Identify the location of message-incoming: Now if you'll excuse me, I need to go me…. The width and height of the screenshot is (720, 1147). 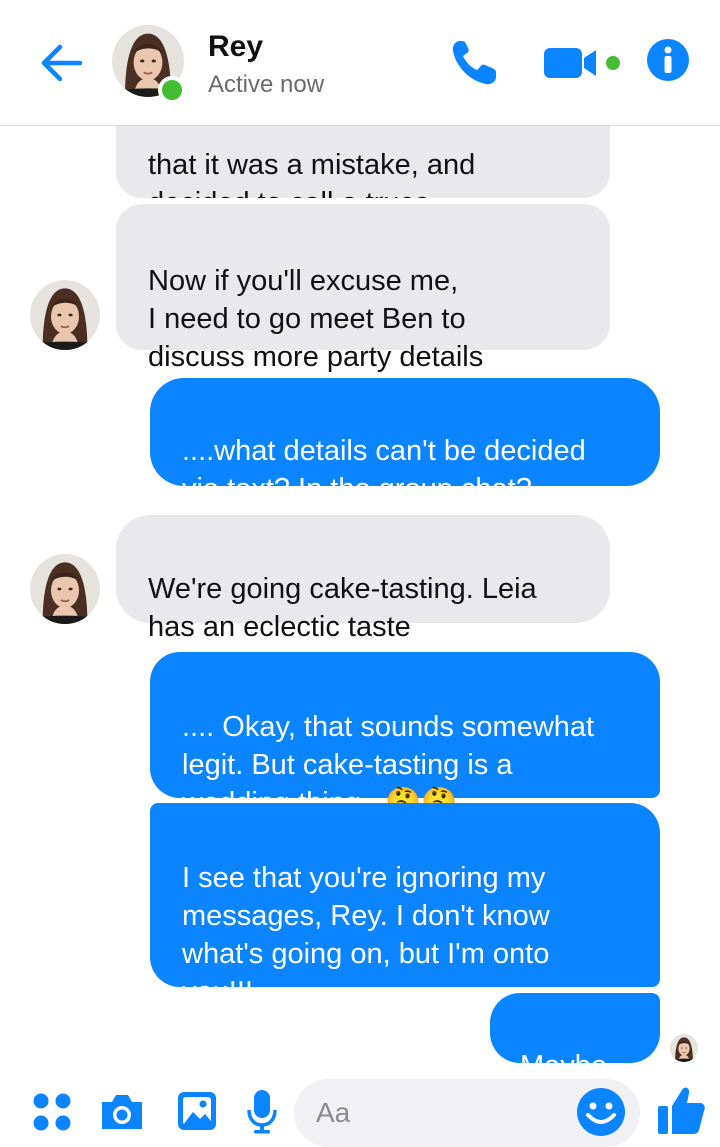
(363, 288).